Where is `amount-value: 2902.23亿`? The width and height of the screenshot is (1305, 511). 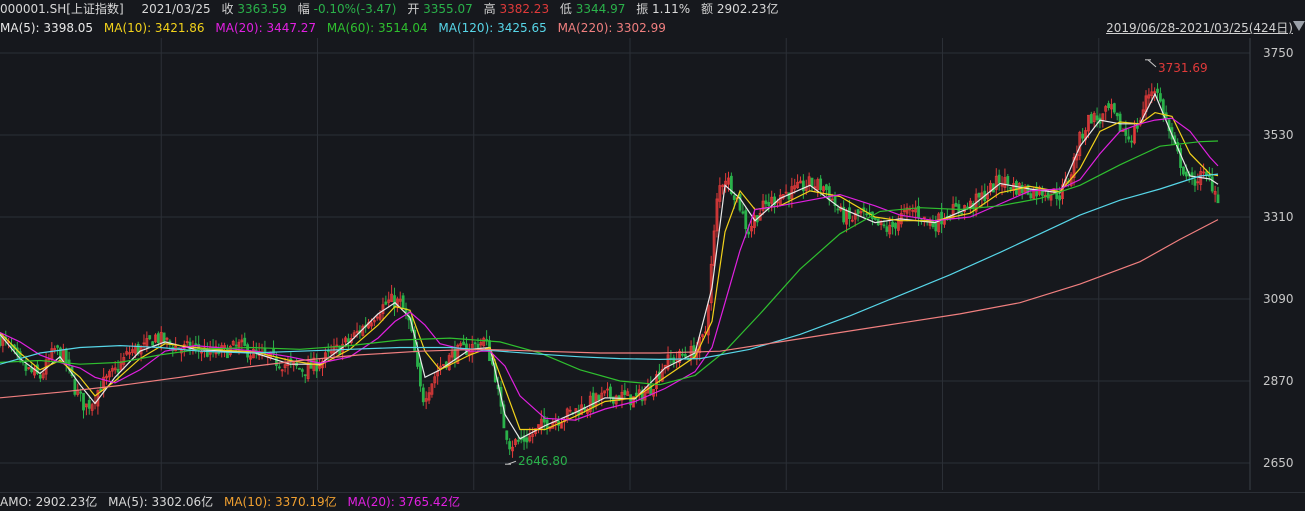 amount-value: 2902.23亿 is located at coordinates (747, 9).